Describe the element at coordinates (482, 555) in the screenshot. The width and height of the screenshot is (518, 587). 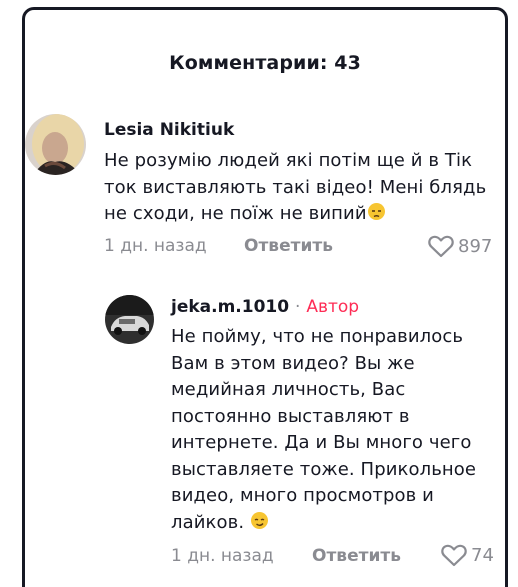
I see `like-count: 74` at that location.